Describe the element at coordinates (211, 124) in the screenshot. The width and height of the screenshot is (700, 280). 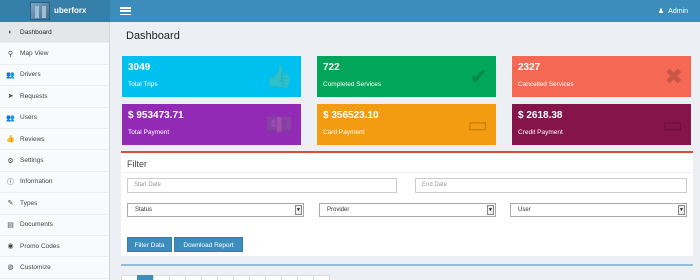
I see `stat-tile-total-payment: $ 953473.71 Total Payment 💵` at that location.